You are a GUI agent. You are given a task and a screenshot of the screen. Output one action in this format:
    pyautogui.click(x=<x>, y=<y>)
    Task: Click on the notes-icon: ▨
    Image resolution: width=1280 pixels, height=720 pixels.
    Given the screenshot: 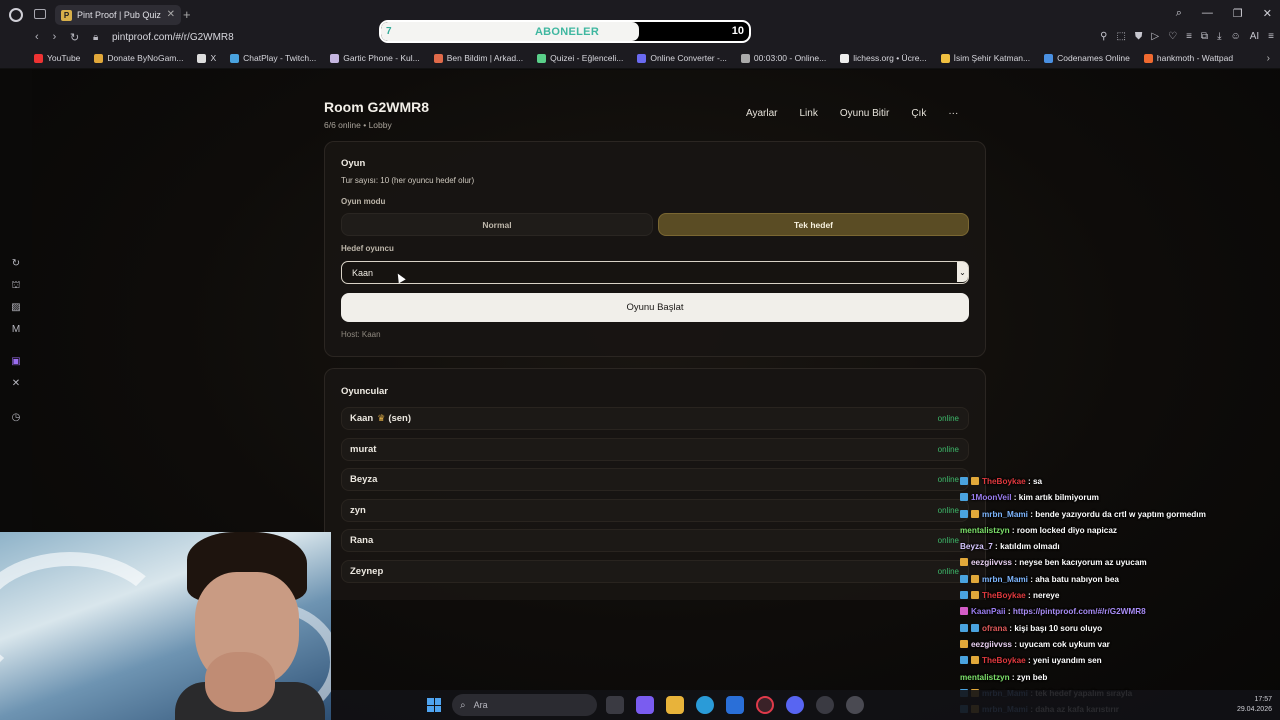 What is the action you would take?
    pyautogui.click(x=16, y=307)
    